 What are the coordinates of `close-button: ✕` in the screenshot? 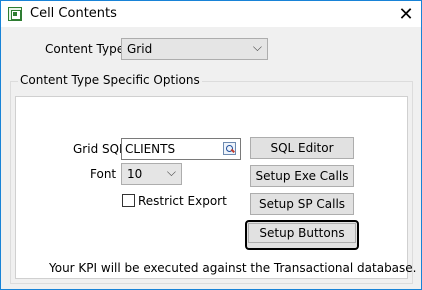 It's located at (406, 14).